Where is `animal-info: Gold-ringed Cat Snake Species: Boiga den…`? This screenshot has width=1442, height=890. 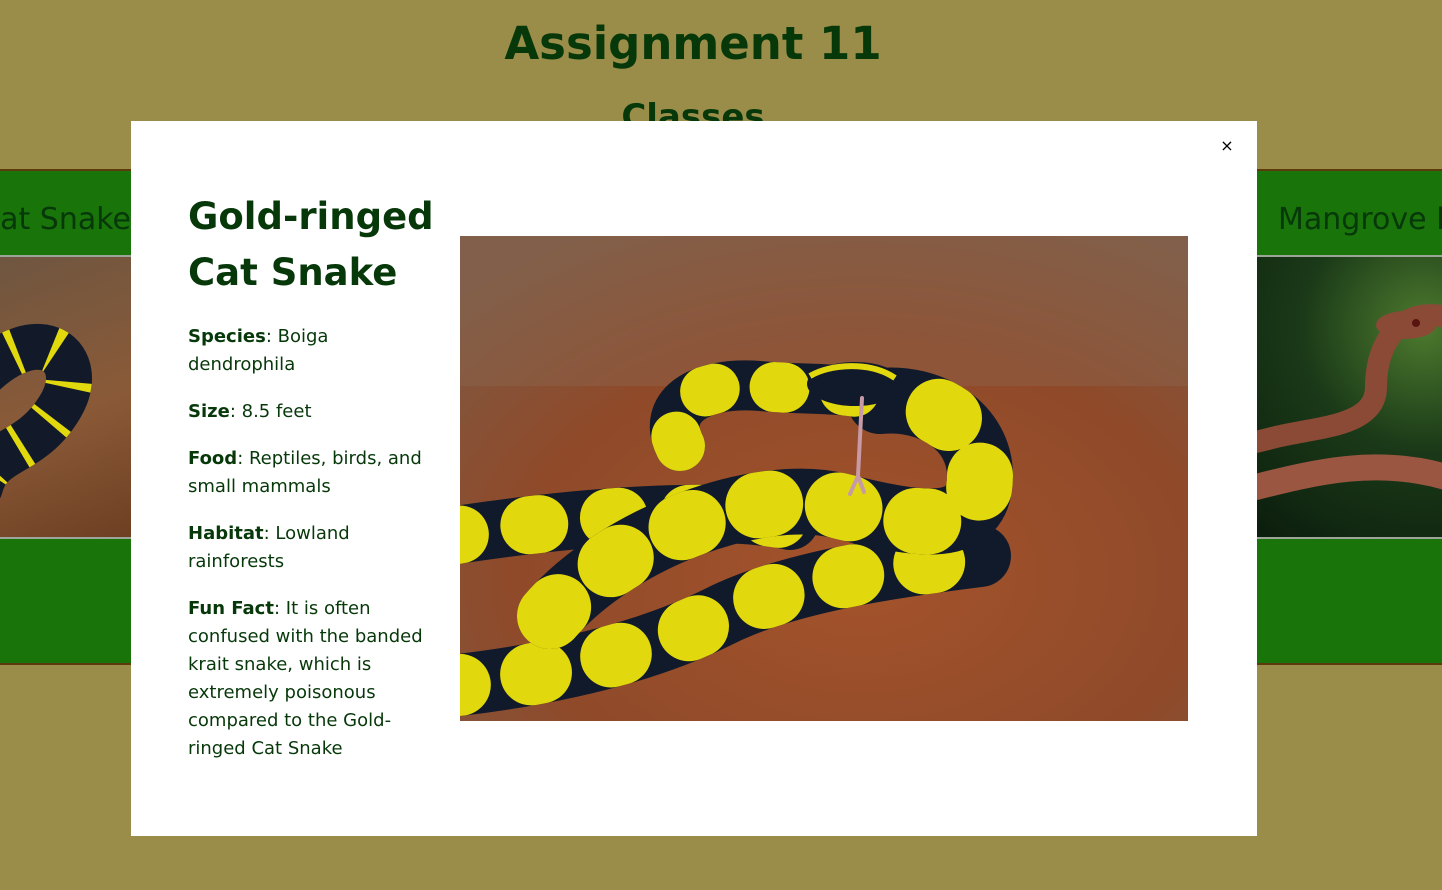 animal-info: Gold-ringed Cat Snake Species: Boiga den… is located at coordinates (311, 485).